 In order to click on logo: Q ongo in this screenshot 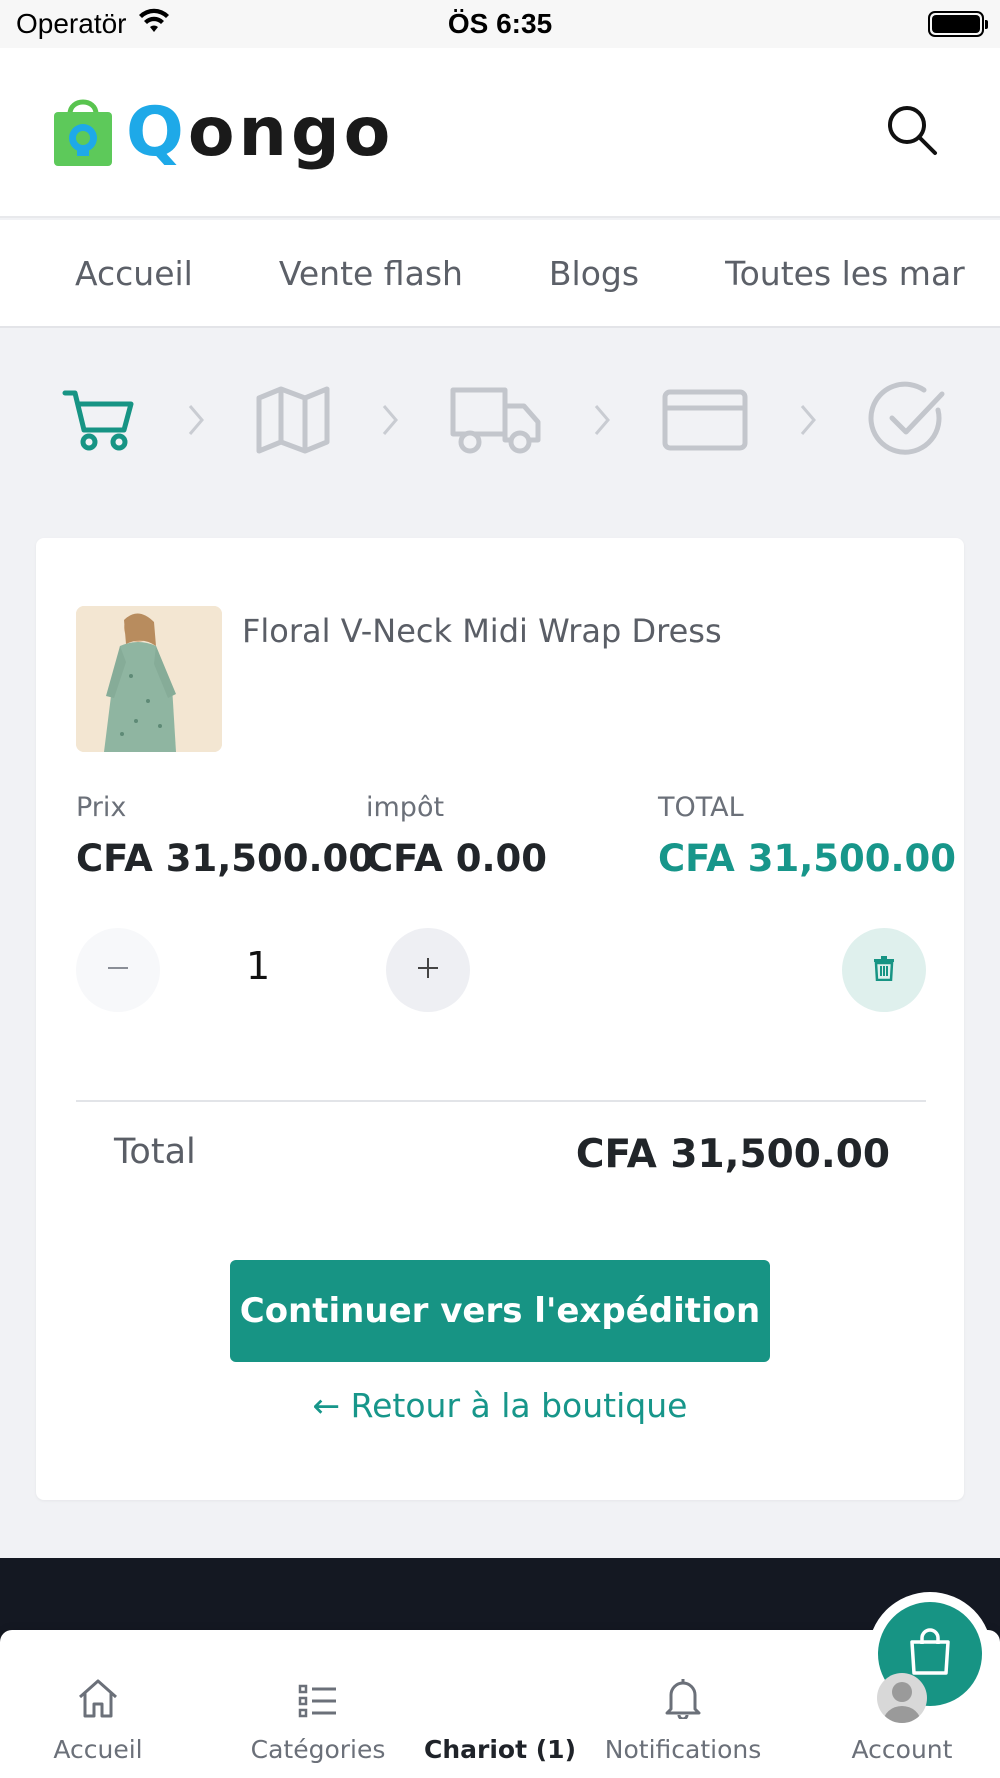, I will do `click(222, 132)`.